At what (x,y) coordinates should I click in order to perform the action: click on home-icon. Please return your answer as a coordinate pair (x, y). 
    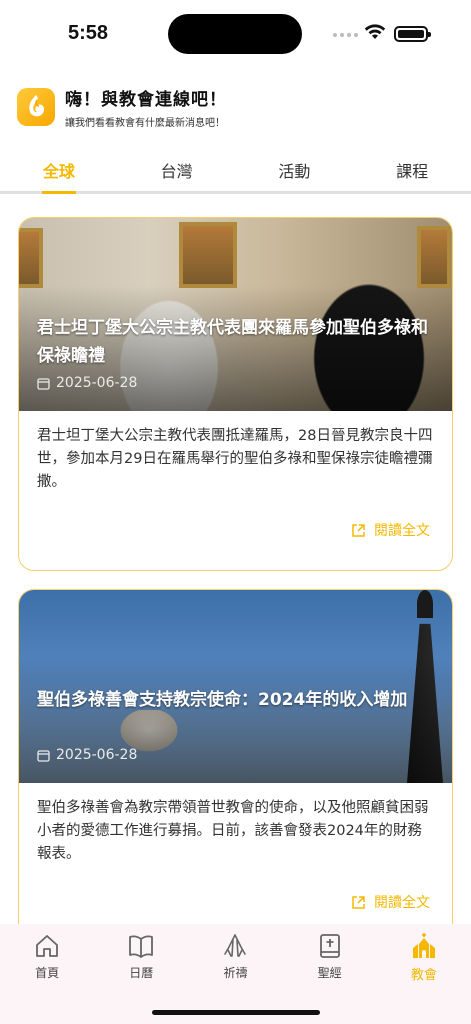
    Looking at the image, I should click on (47, 946).